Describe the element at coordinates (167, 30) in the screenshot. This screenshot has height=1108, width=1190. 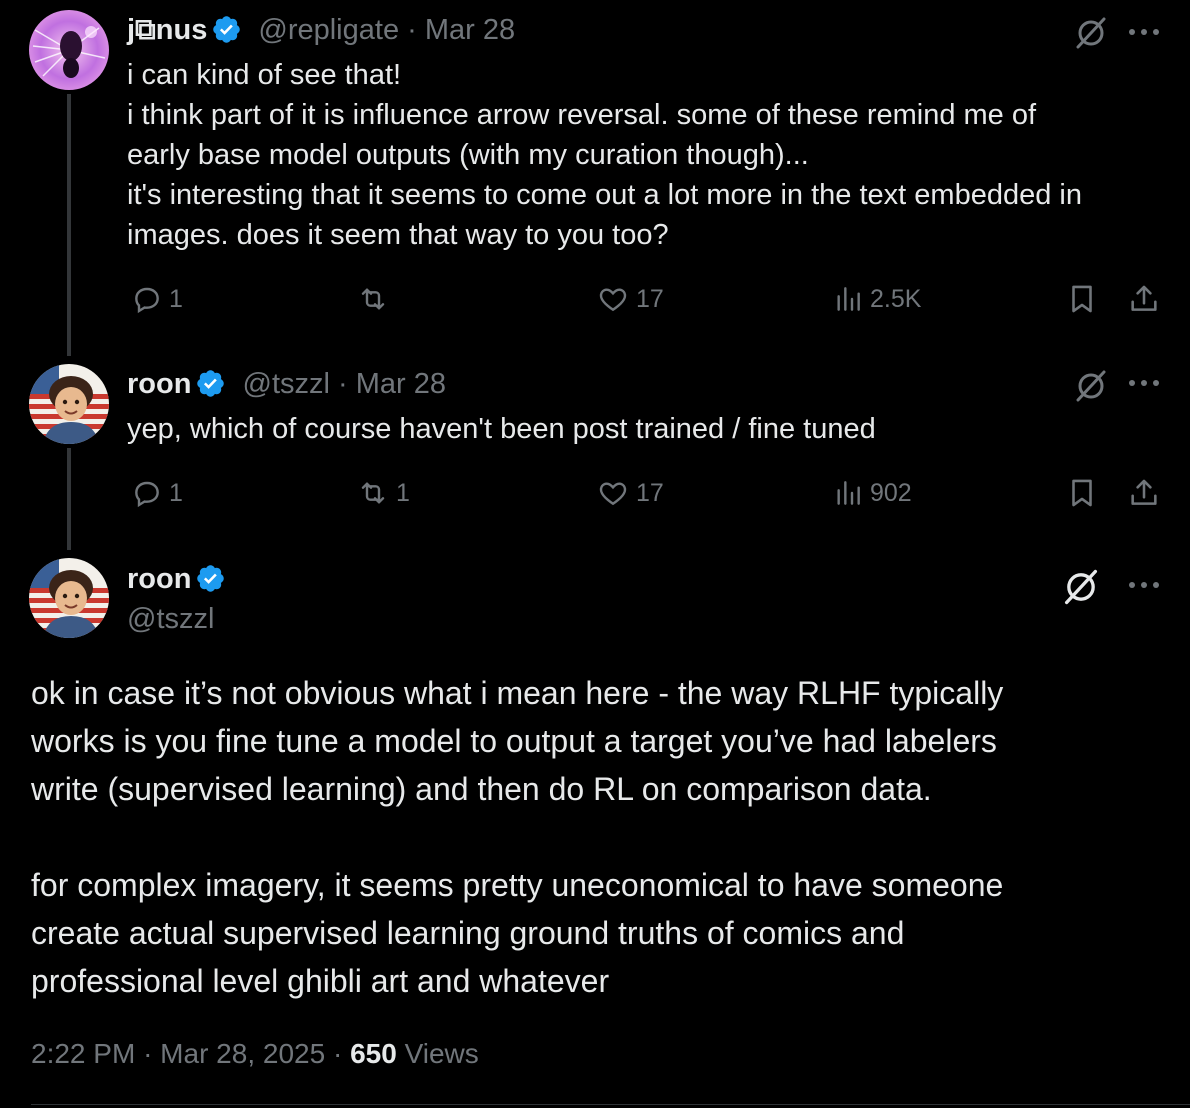
I see `display-name: j⧉nus` at that location.